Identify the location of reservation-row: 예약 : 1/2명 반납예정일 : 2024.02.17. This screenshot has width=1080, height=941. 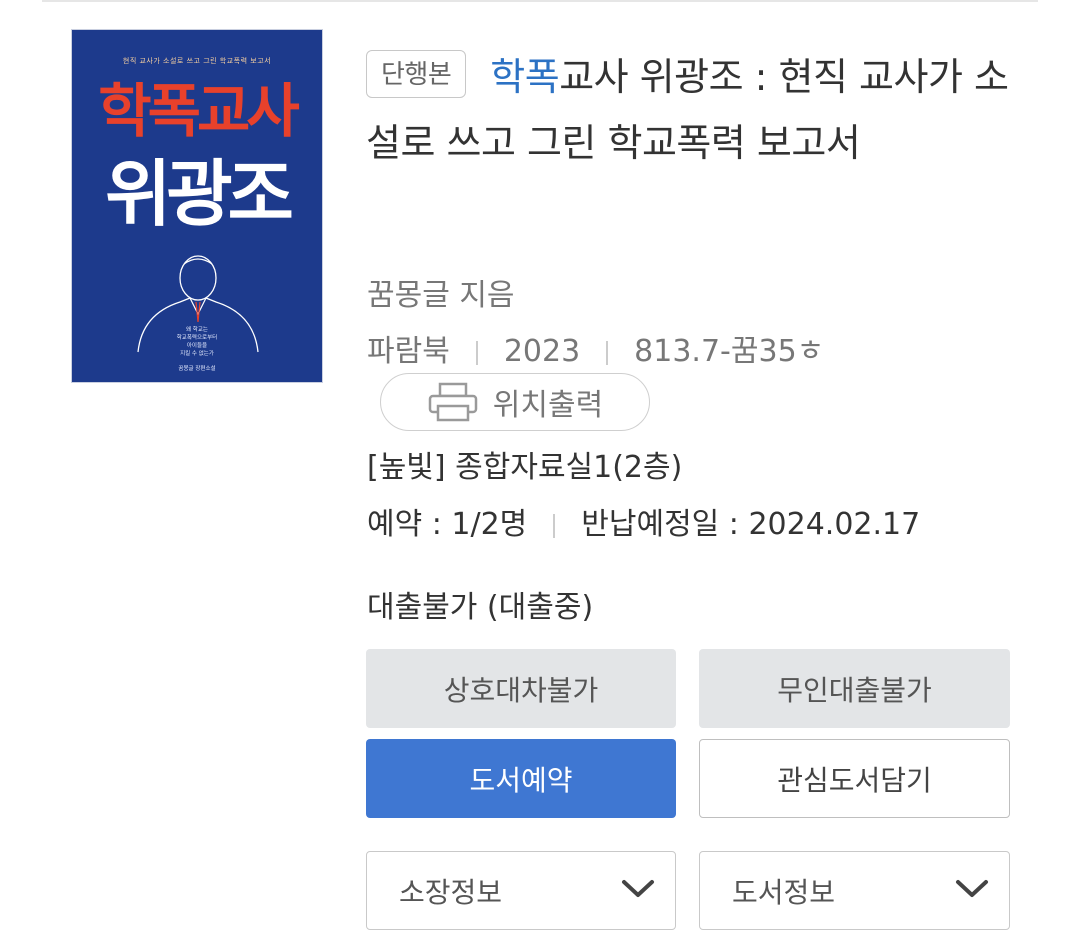
(643, 521).